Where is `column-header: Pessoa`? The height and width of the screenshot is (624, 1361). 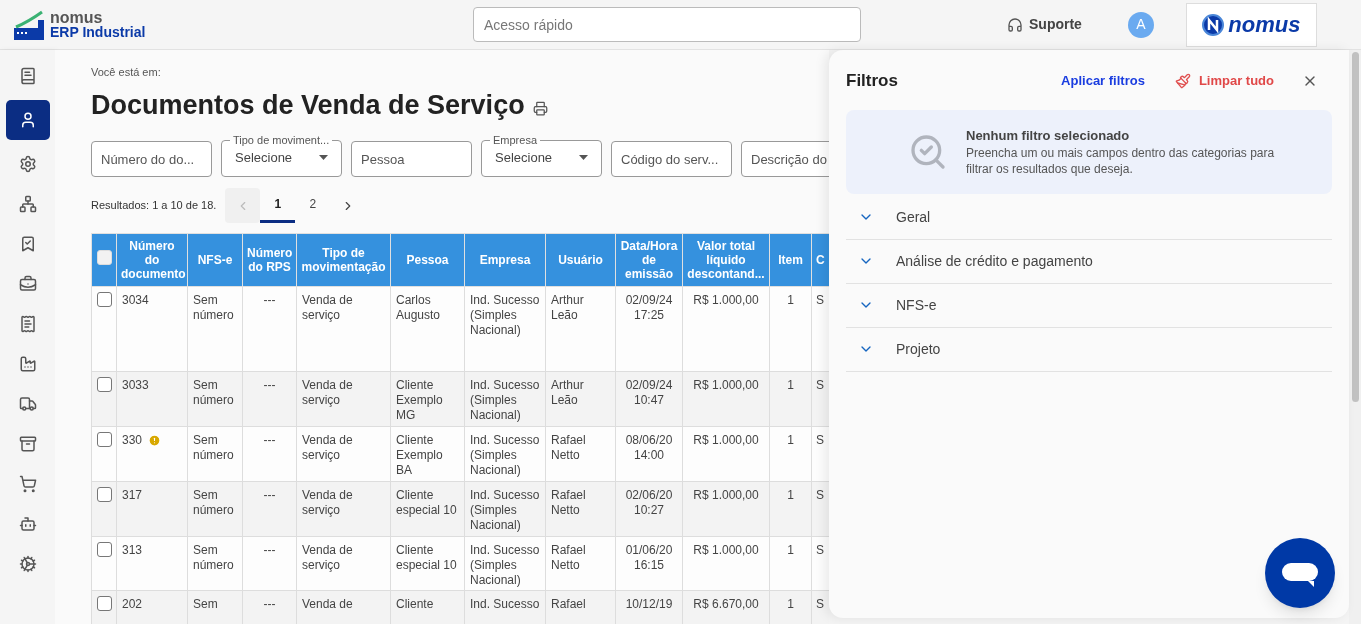
column-header: Pessoa is located at coordinates (427, 260).